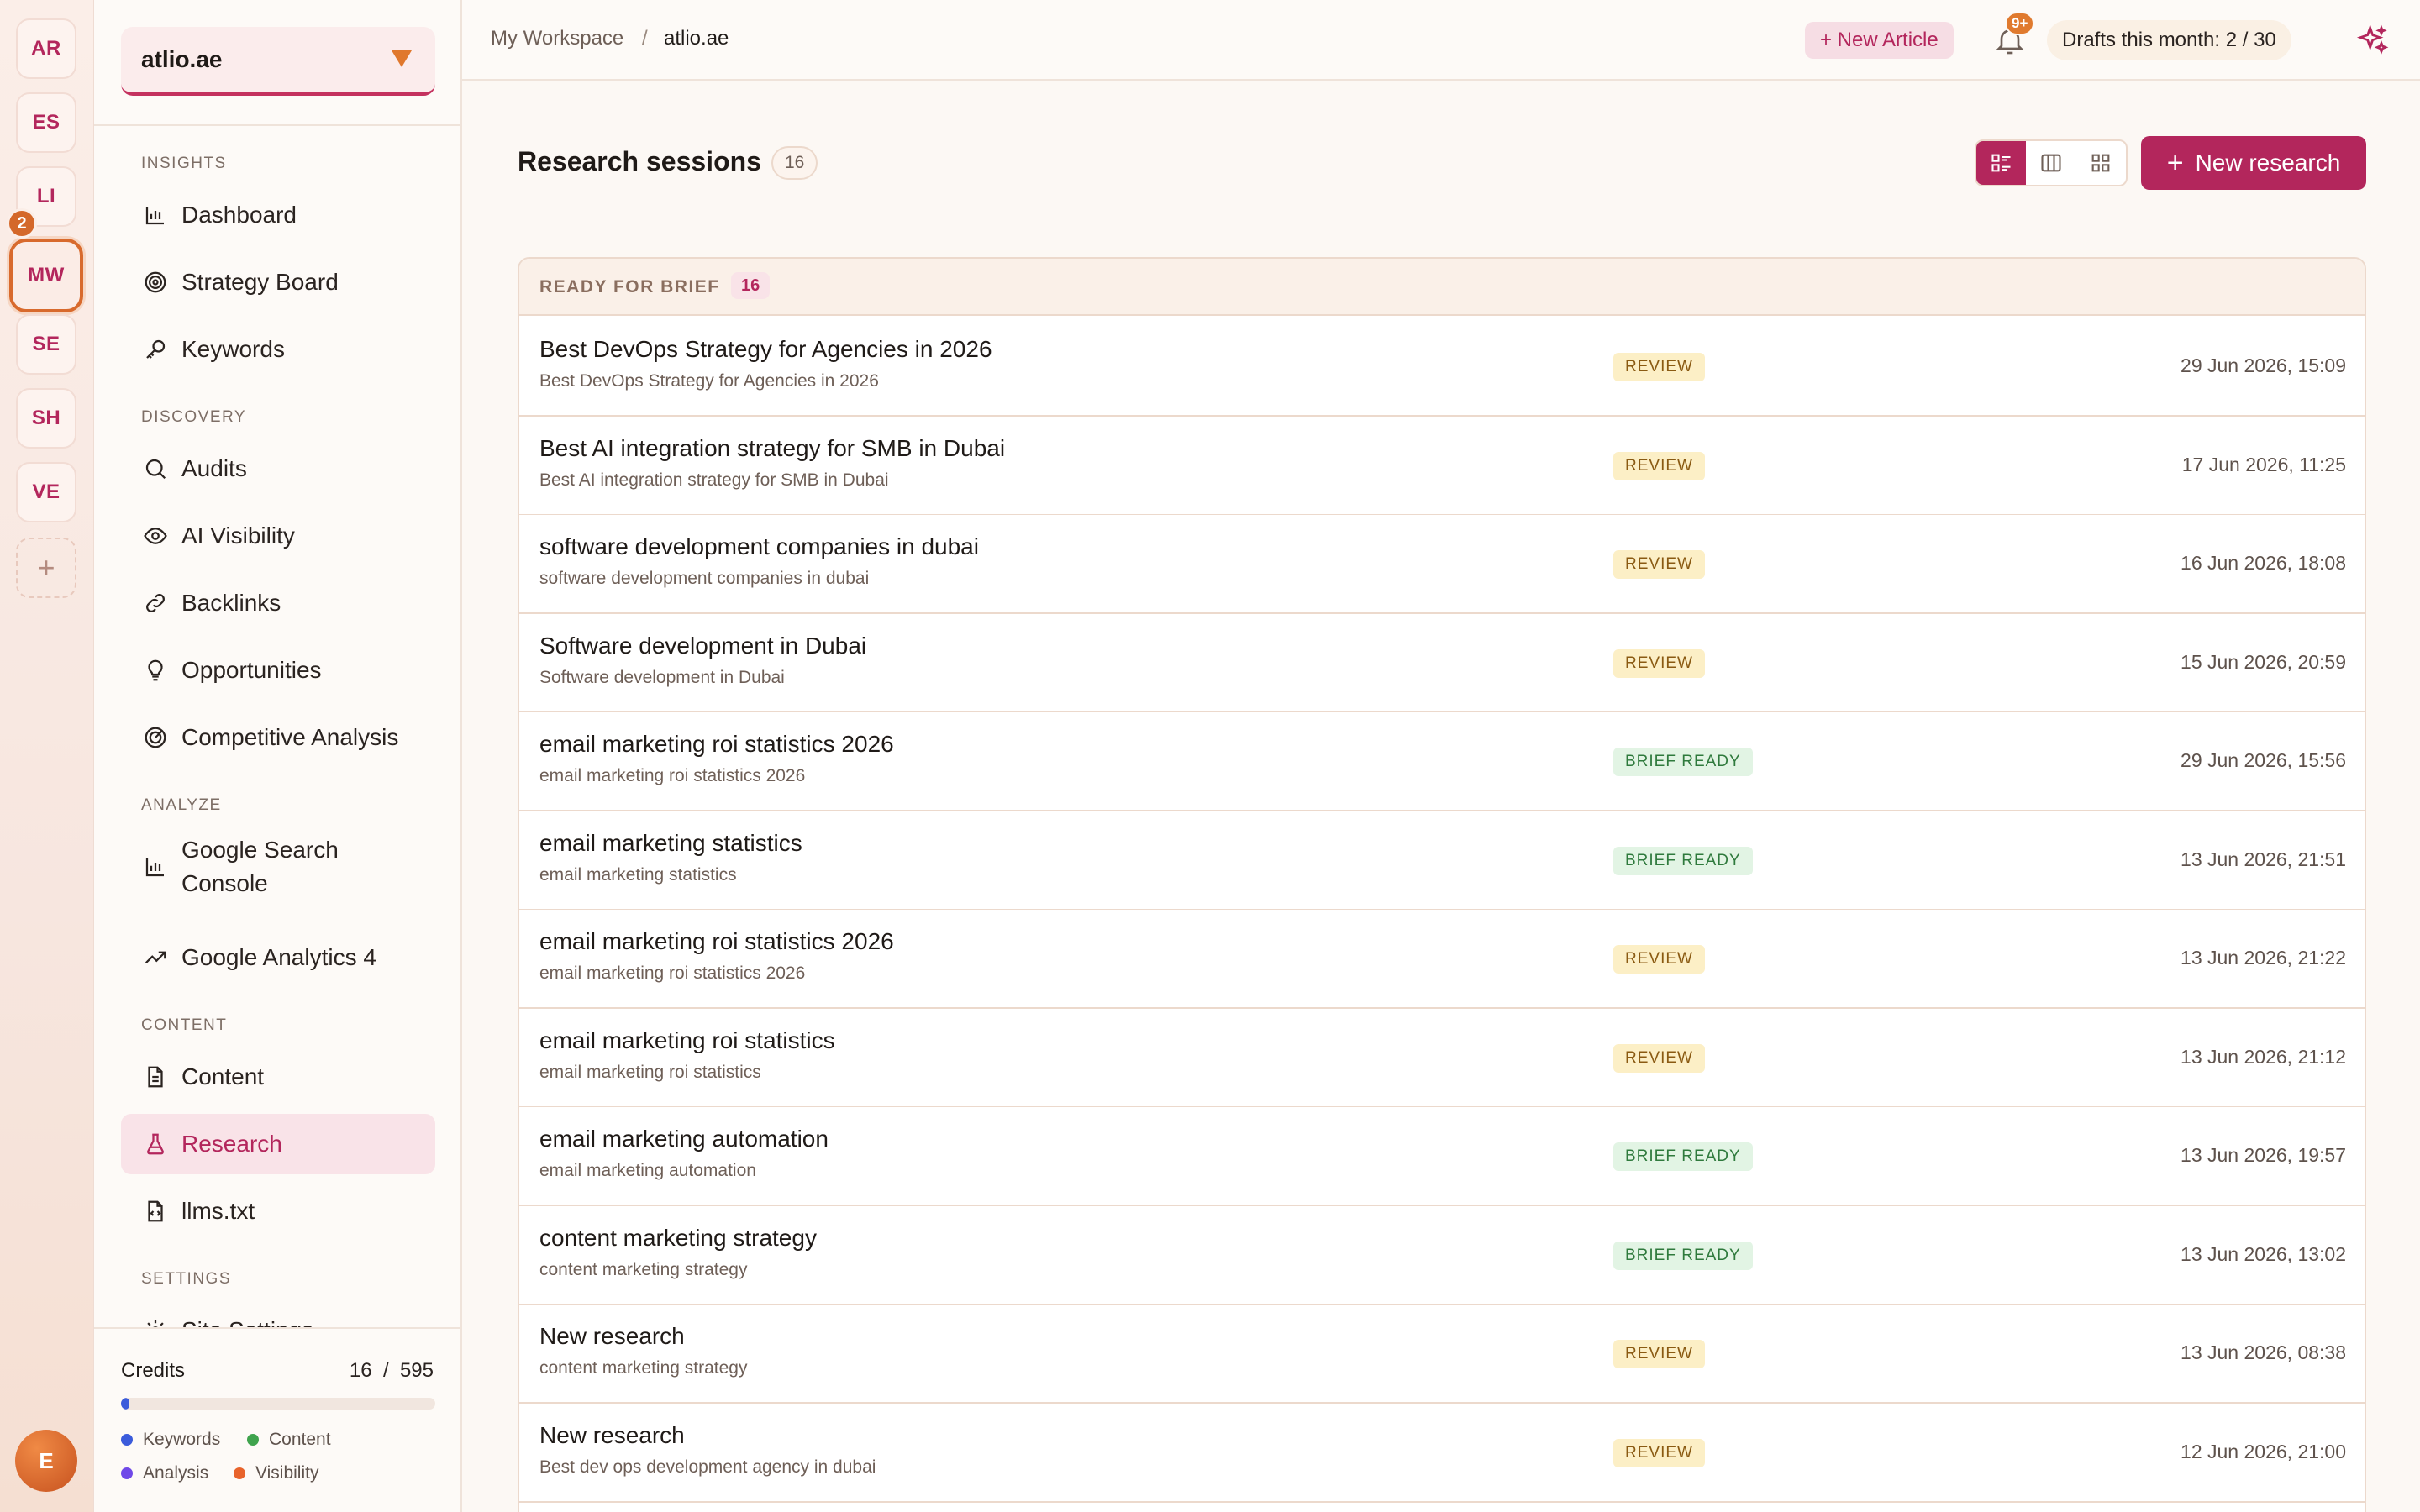 This screenshot has width=2420, height=1512. I want to click on session-date: 15 Jun 2026, 20:59, so click(2264, 661).